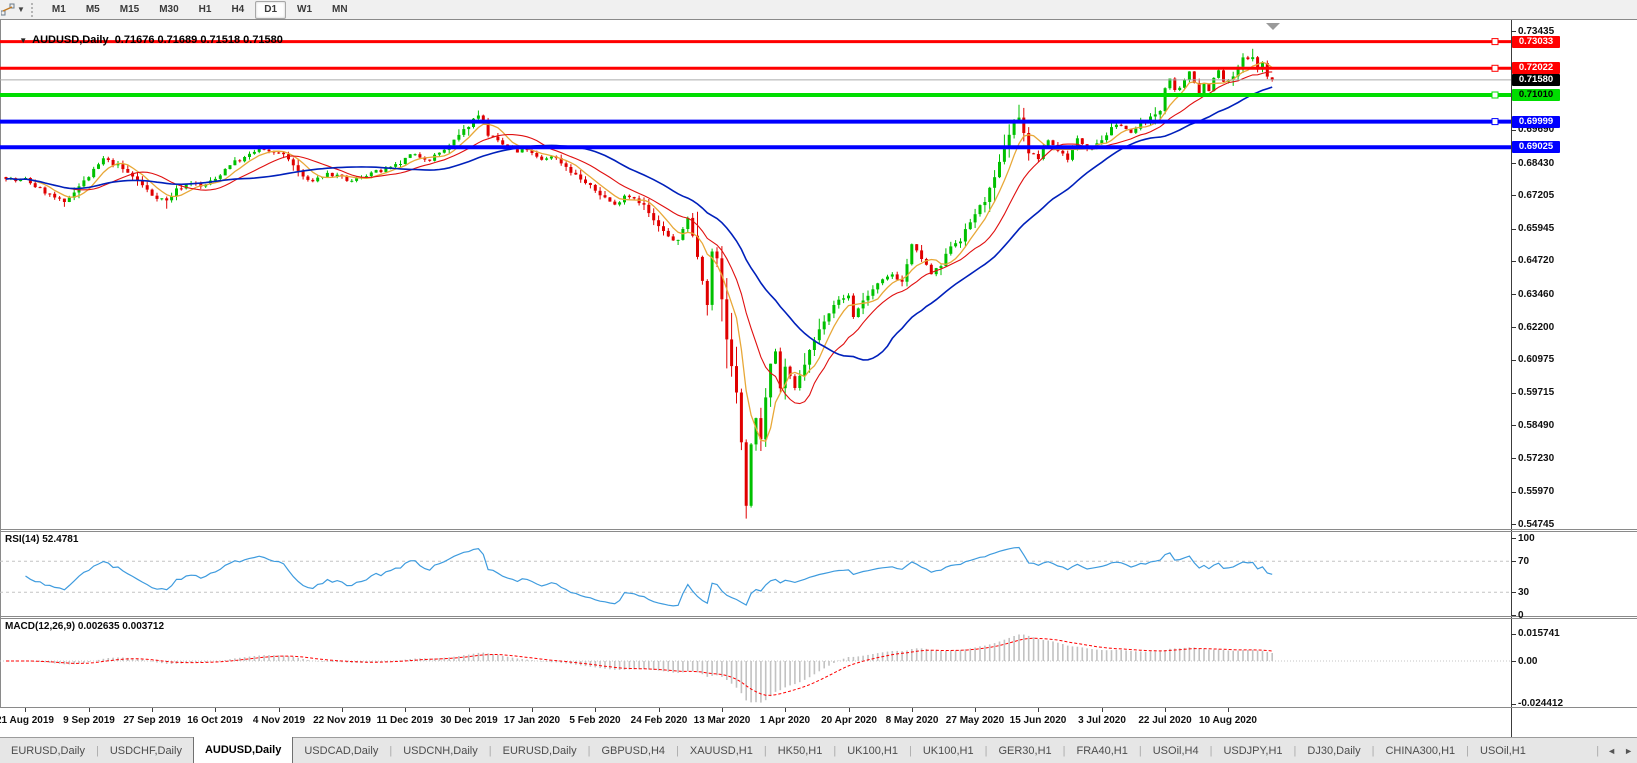  What do you see at coordinates (1102, 720) in the screenshot?
I see `date-label: 3 Jul 2020` at bounding box center [1102, 720].